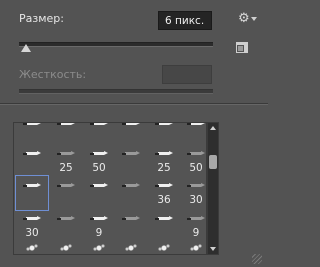 The height and width of the screenshot is (267, 320). I want to click on brush-preset-item: 36, so click(164, 193).